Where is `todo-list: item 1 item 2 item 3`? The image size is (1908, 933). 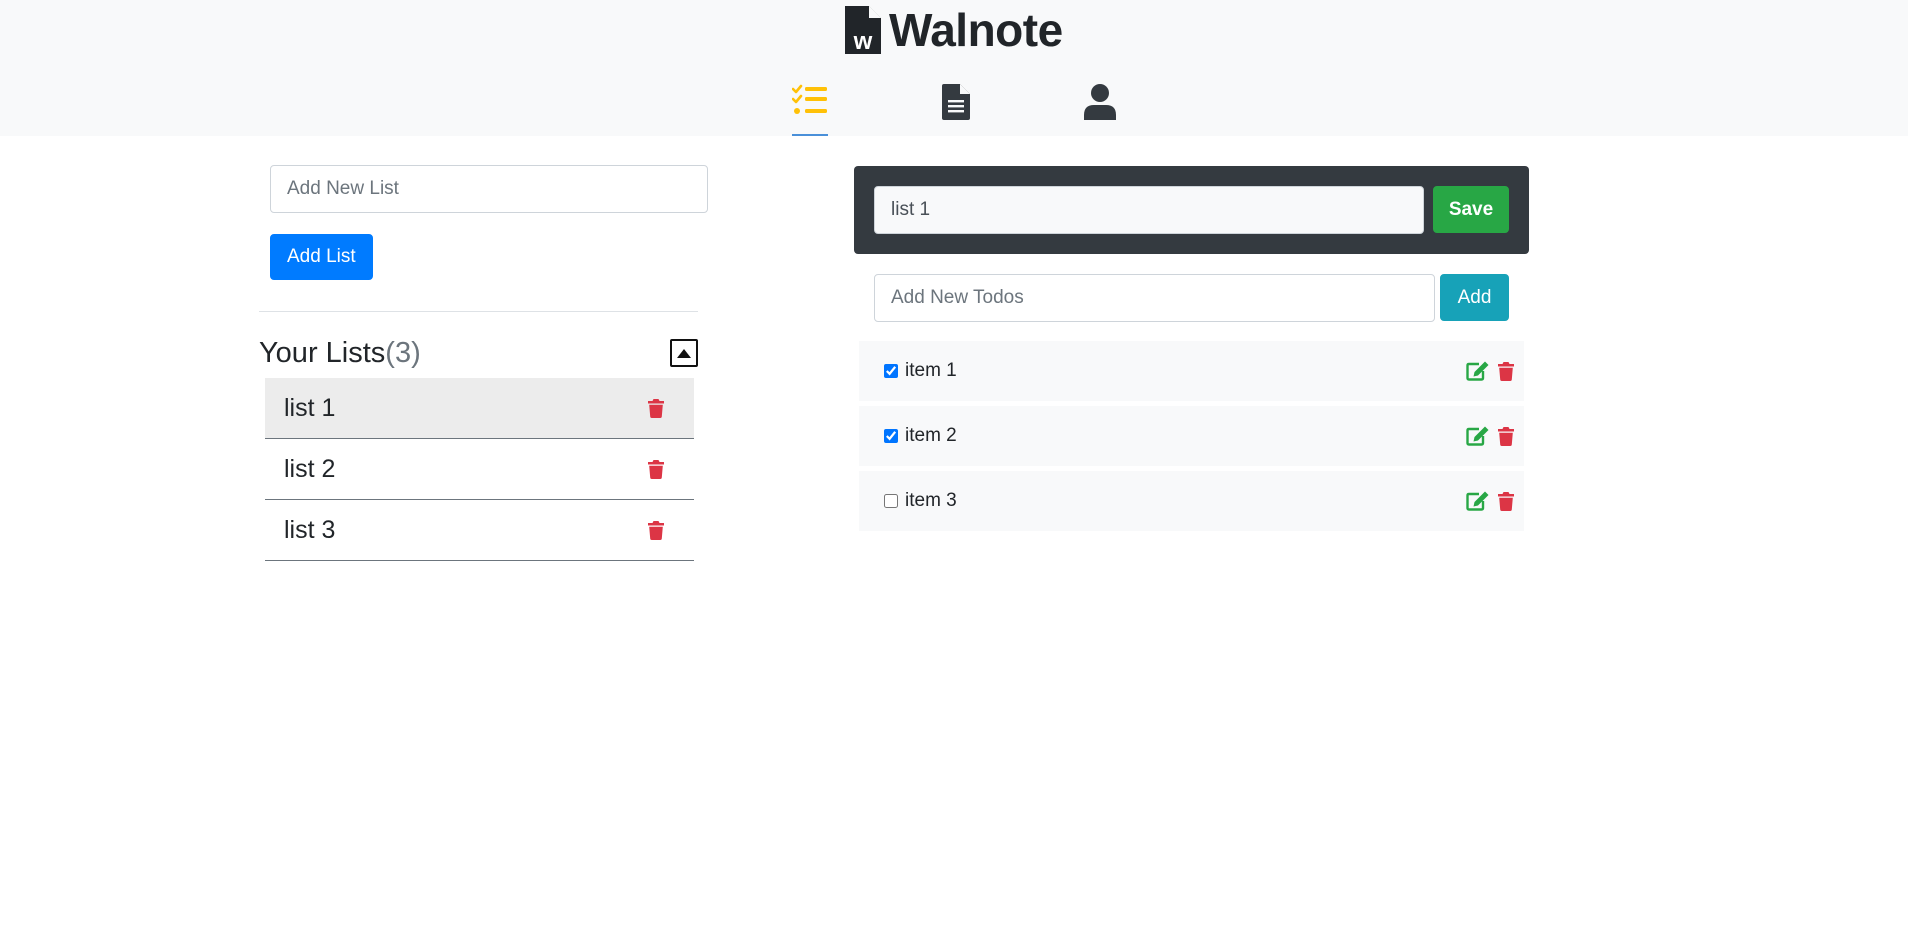
todo-list: item 1 item 2 item 3 is located at coordinates (1191, 438).